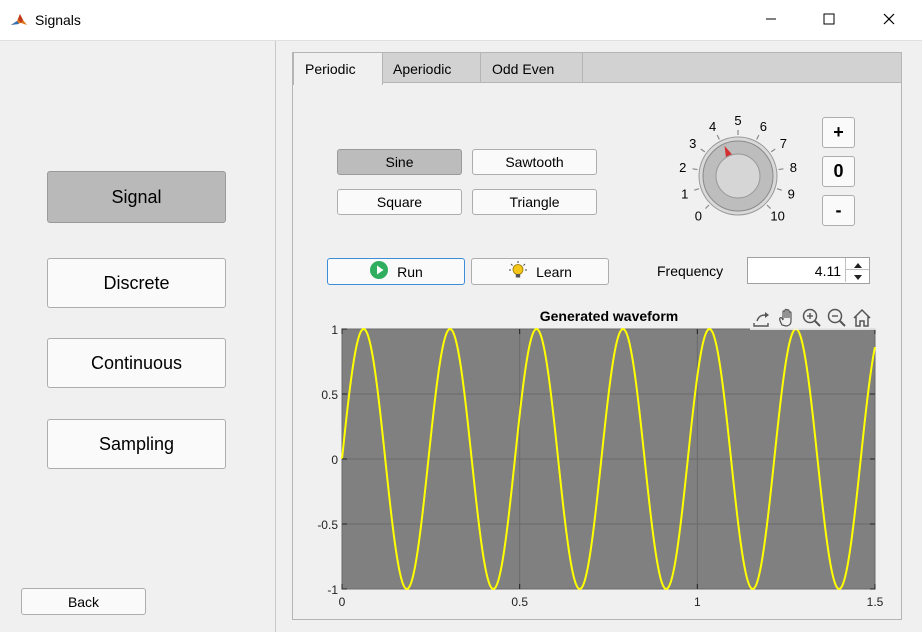  Describe the element at coordinates (777, 216) in the screenshot. I see `knob-label: 10` at that location.